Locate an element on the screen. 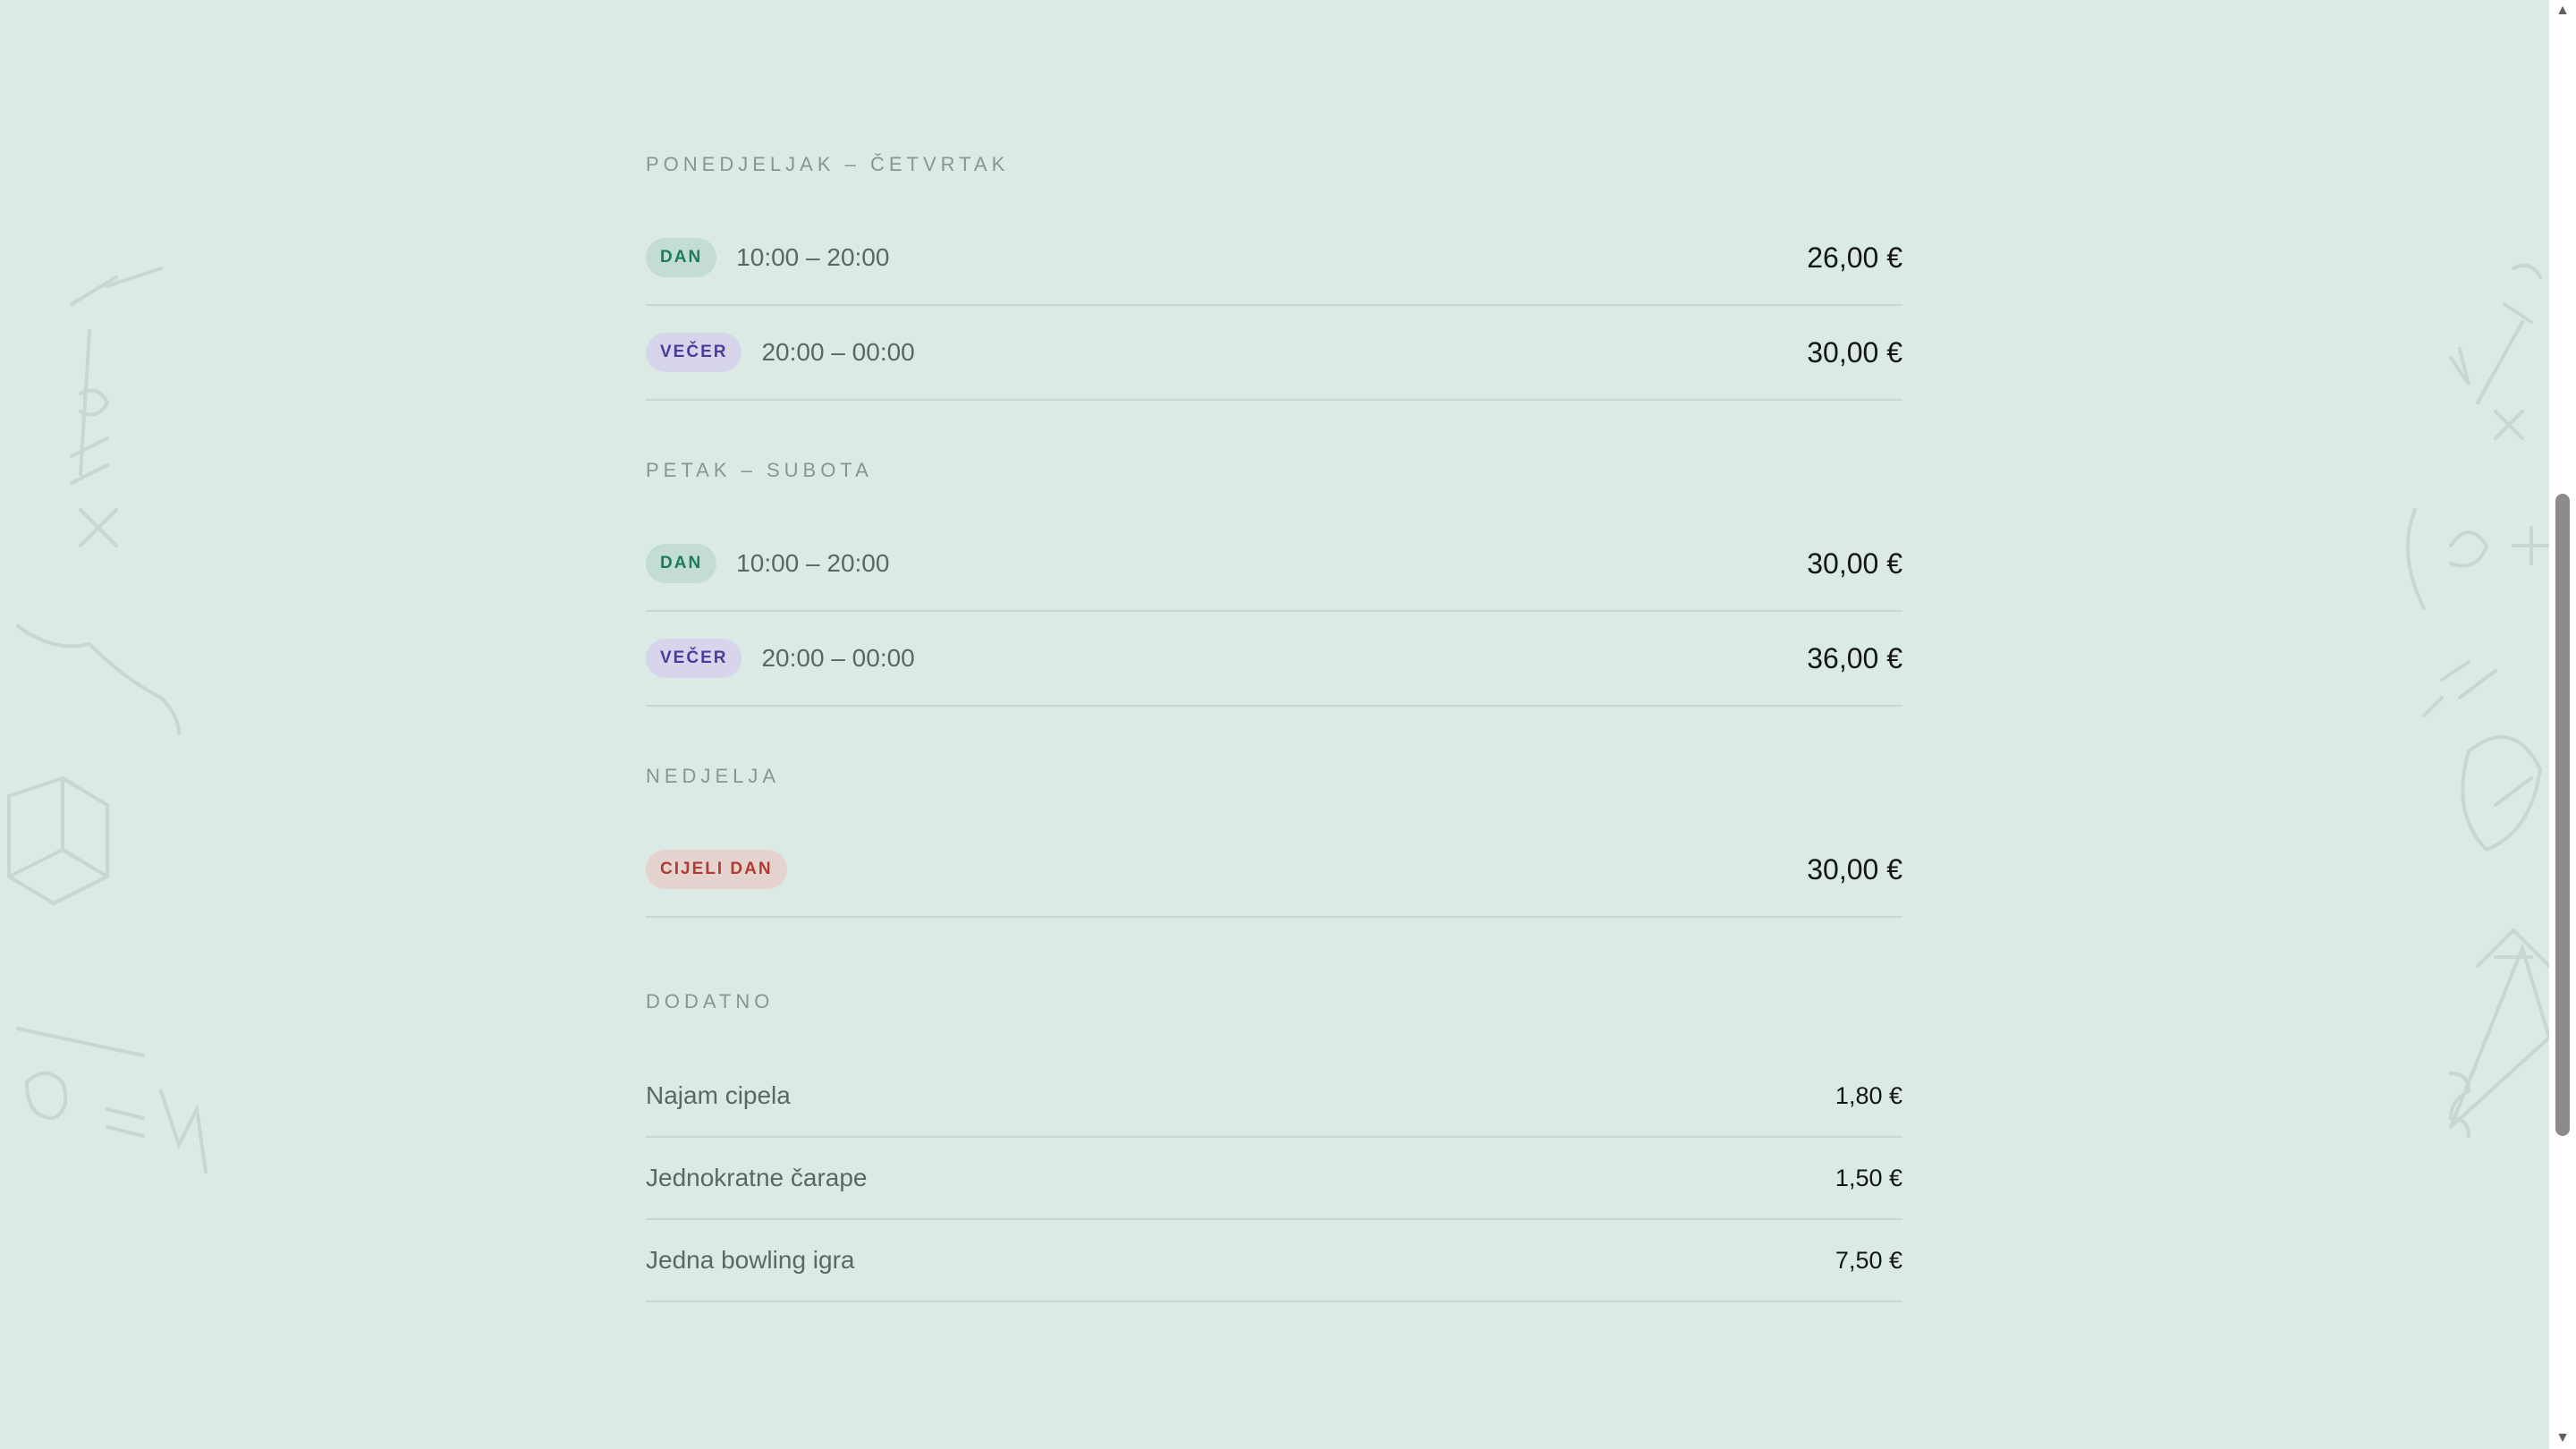 Image resolution: width=2576 pixels, height=1449 pixels. extra-row: Jednokratne čarape 1,50 € is located at coordinates (1274, 1179).